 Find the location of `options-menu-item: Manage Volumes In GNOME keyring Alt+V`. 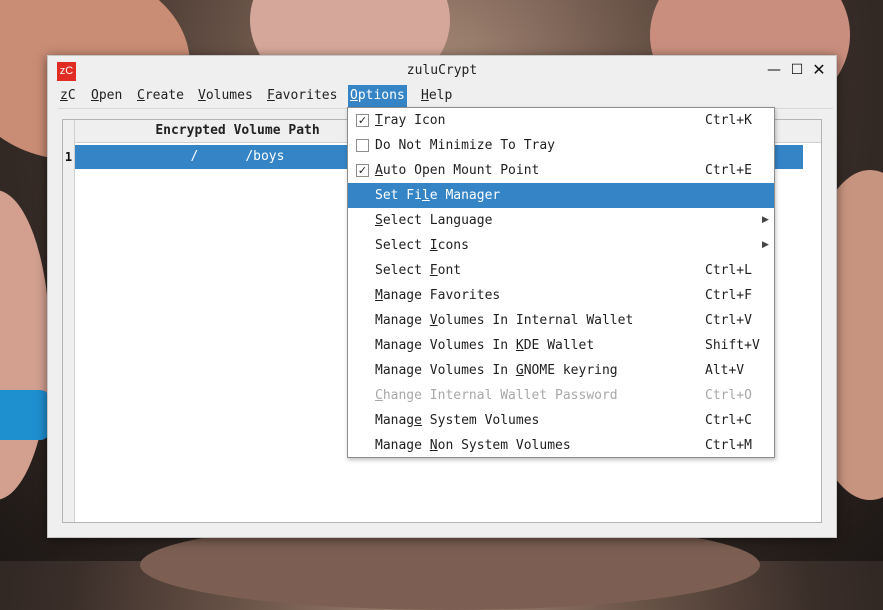

options-menu-item: Manage Volumes In GNOME keyring Alt+V is located at coordinates (561, 370).